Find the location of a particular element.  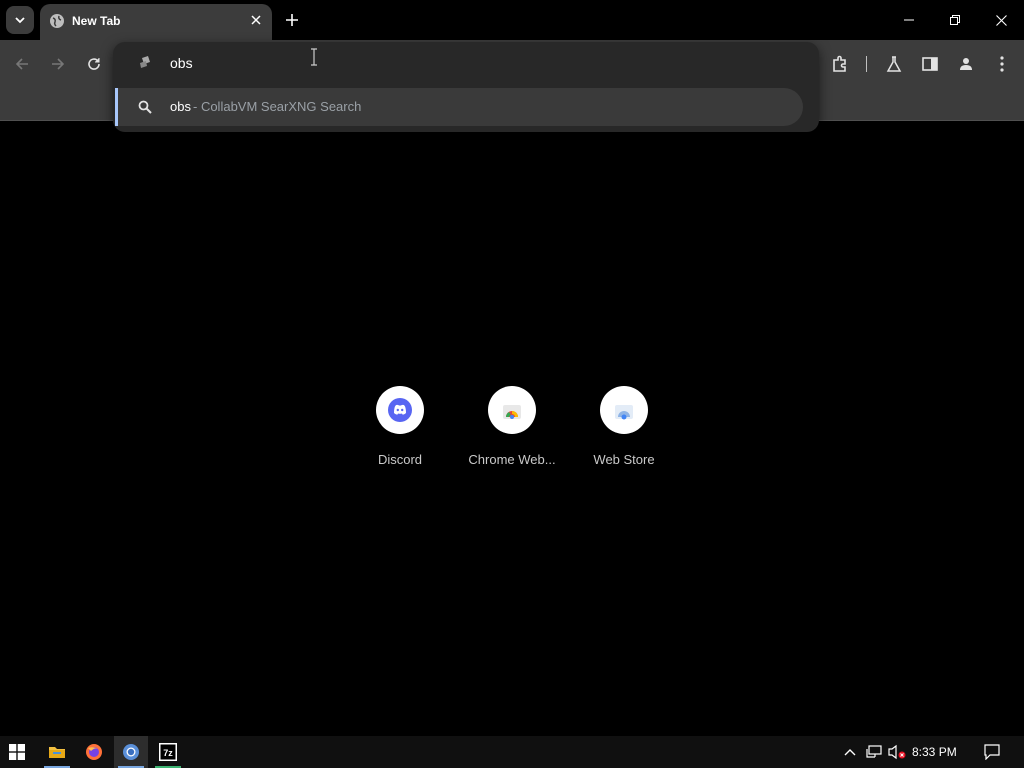

7zip-icon: 7z is located at coordinates (168, 752).